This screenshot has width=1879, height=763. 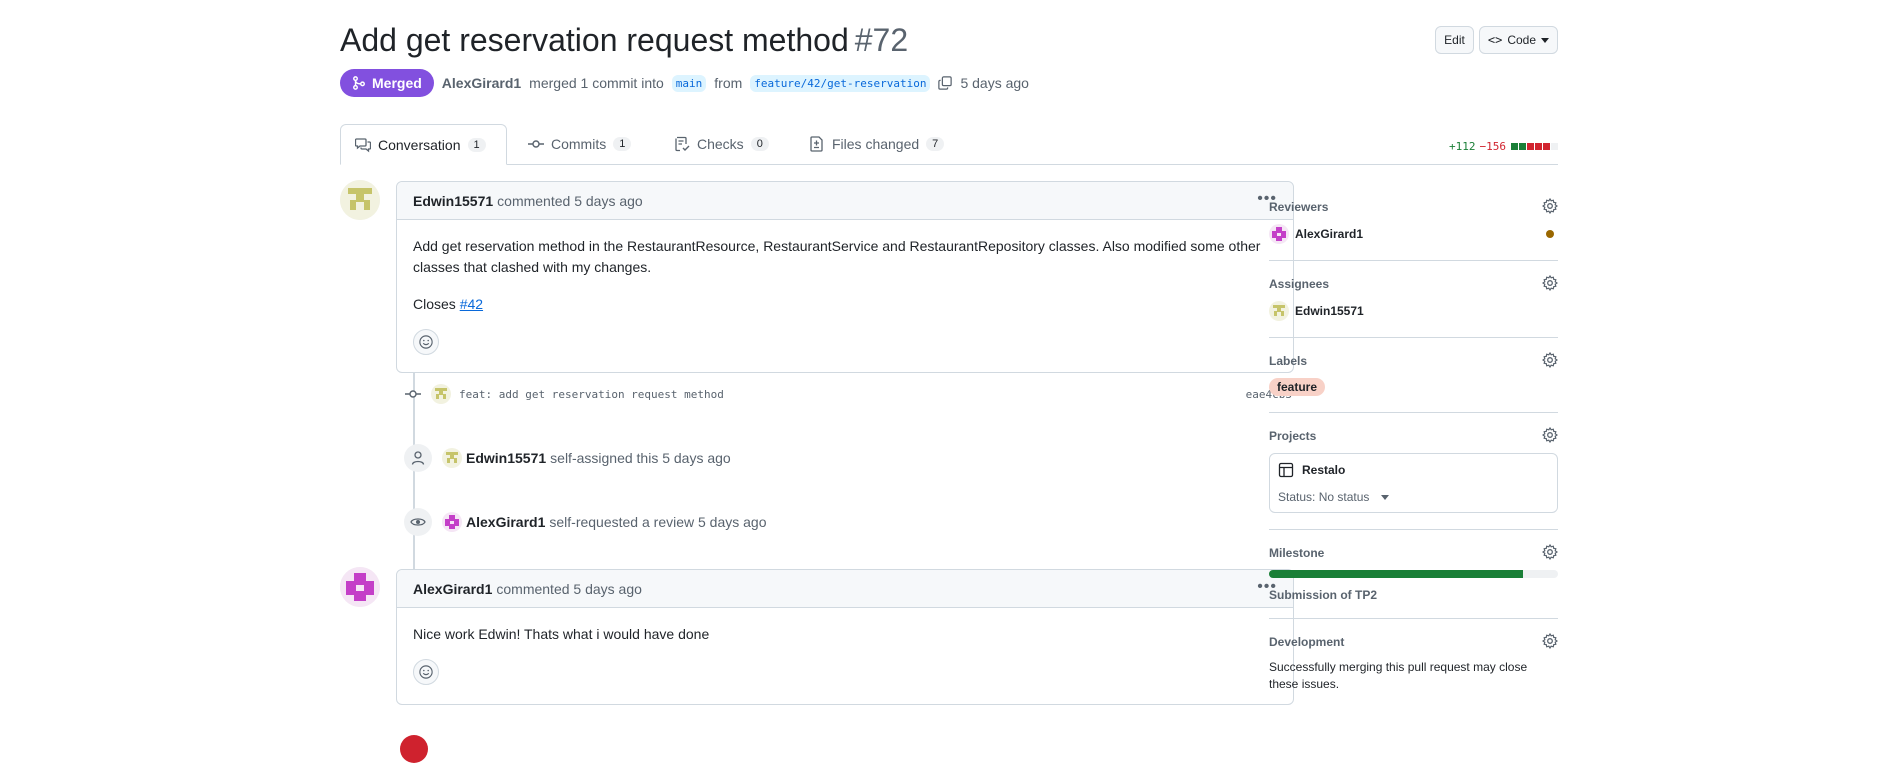 I want to click on event-author: Edwin15571, so click(x=506, y=458).